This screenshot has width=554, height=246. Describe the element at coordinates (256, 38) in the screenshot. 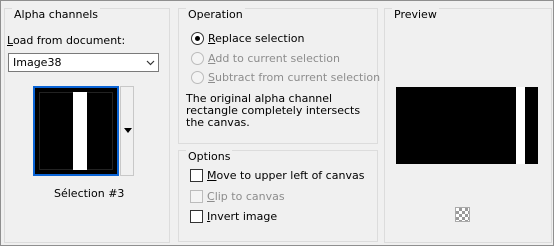

I see `replace-selection-label: Replace selection` at that location.